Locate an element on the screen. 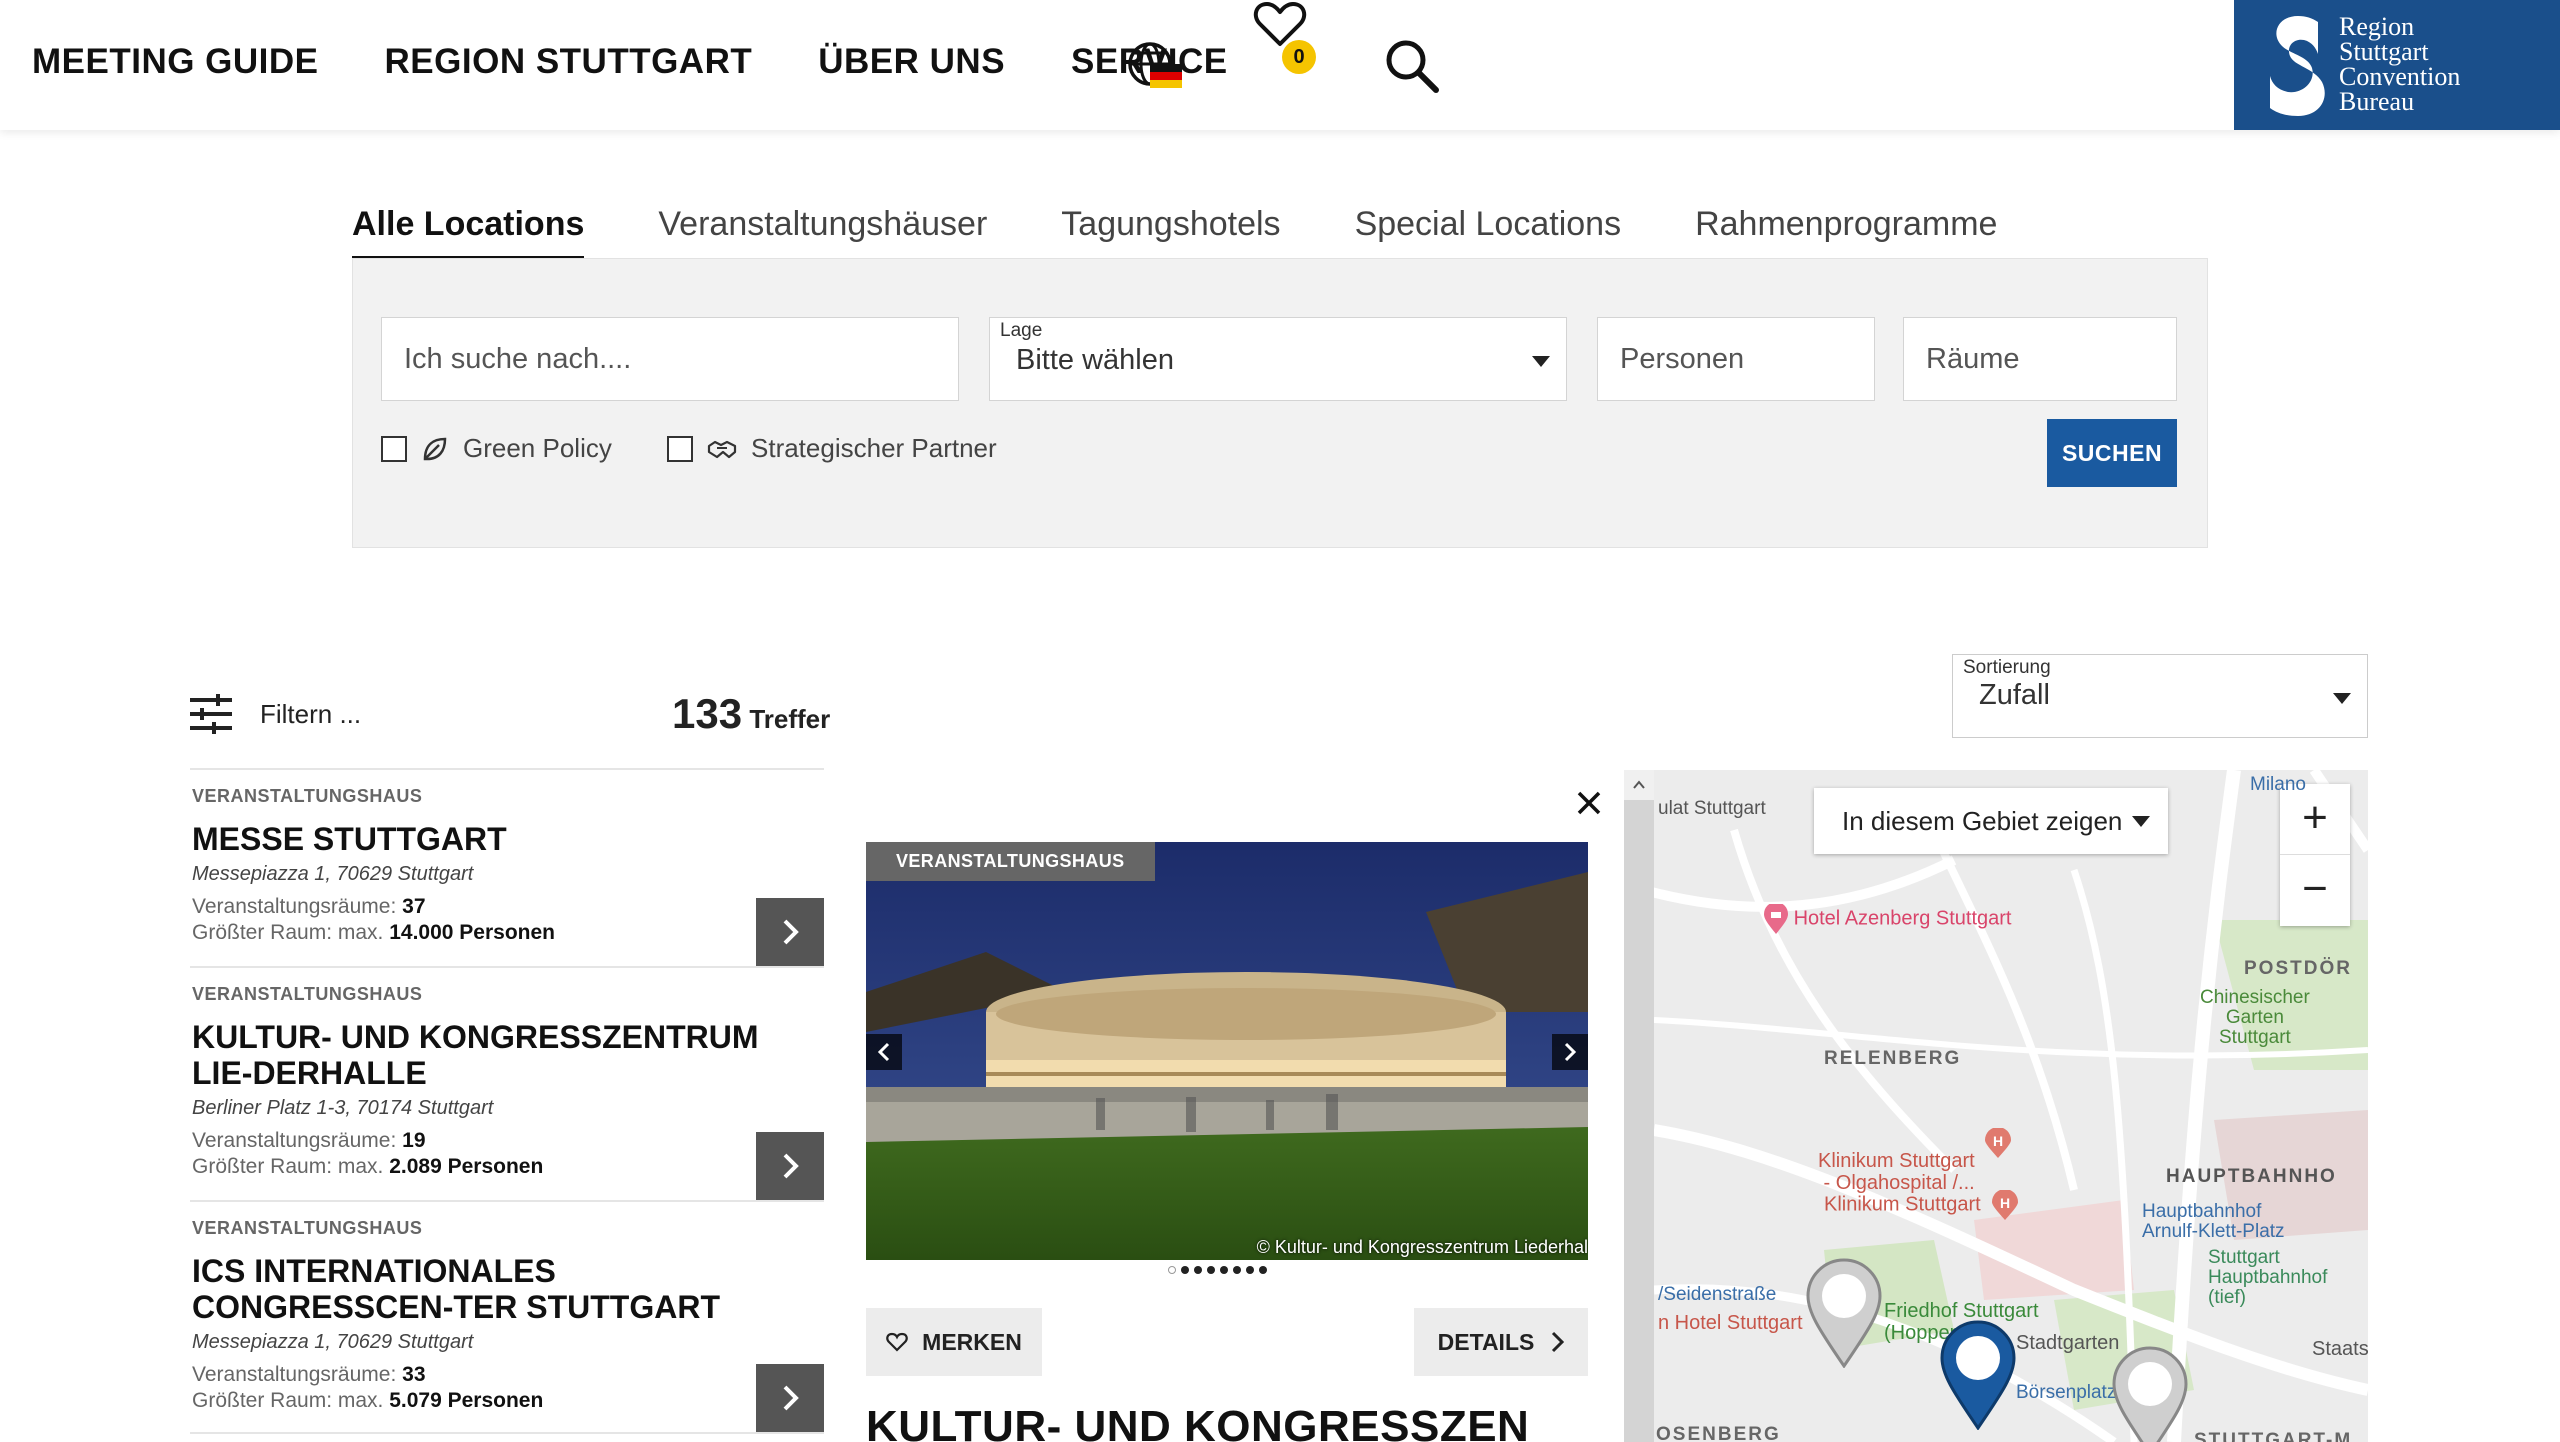 The height and width of the screenshot is (1442, 2560). result-count: 133 Treffer is located at coordinates (751, 714).